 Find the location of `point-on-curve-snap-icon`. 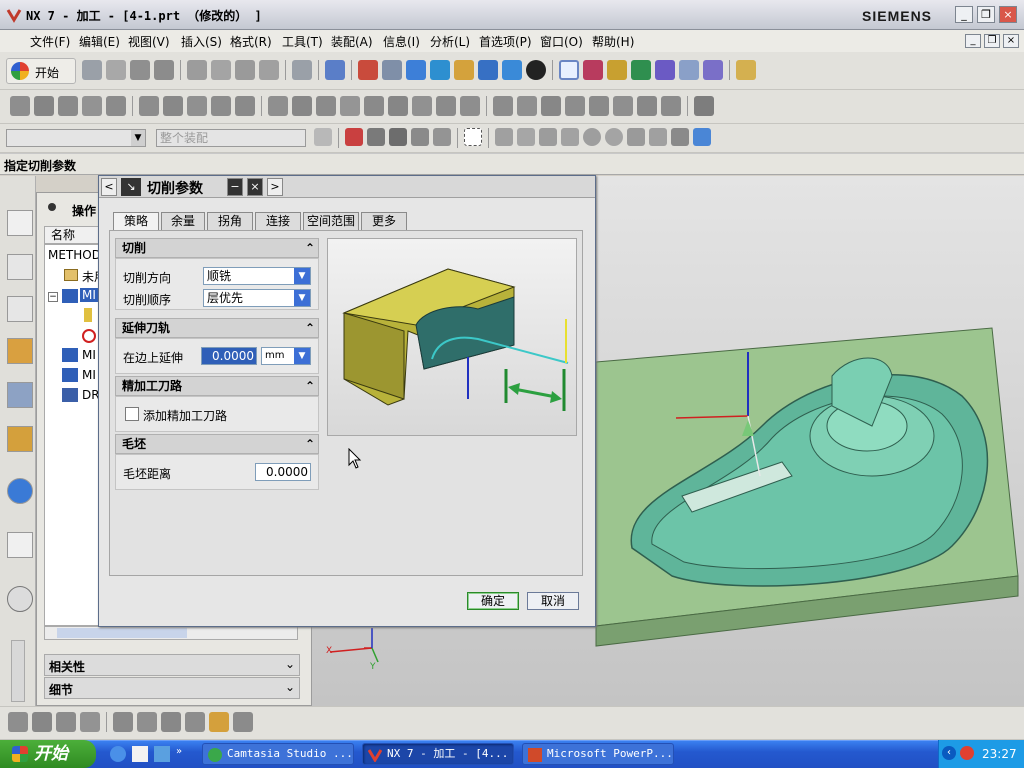

point-on-curve-snap-icon is located at coordinates (658, 137).